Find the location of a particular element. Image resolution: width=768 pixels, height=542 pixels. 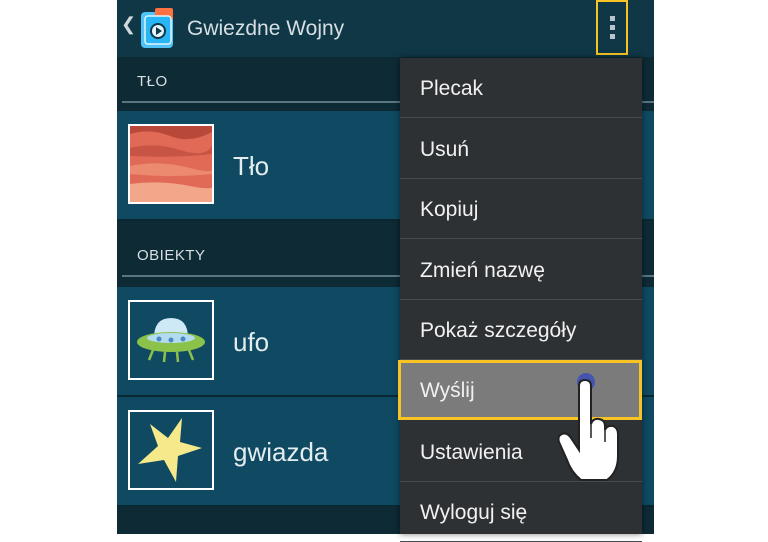

menu-item-show-details: Pokaż szczegóły is located at coordinates (521, 330).